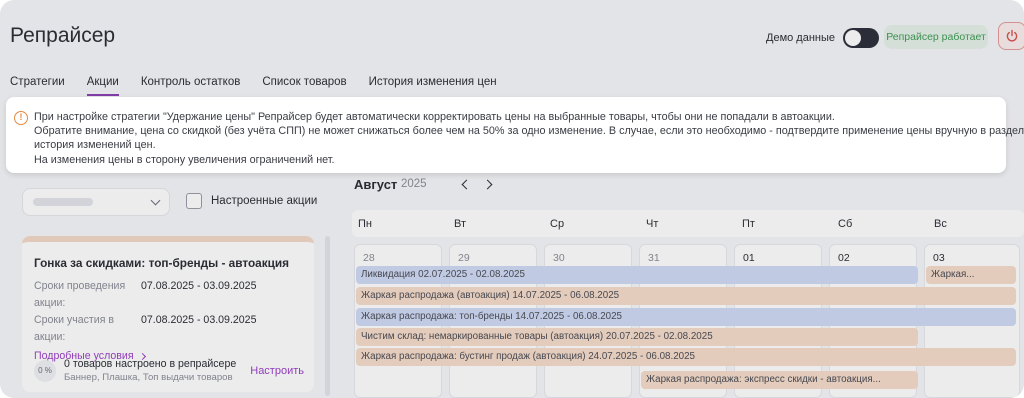 This screenshot has width=1024, height=398. What do you see at coordinates (433, 86) in the screenshot?
I see `tab-price-history: История изменения цен` at bounding box center [433, 86].